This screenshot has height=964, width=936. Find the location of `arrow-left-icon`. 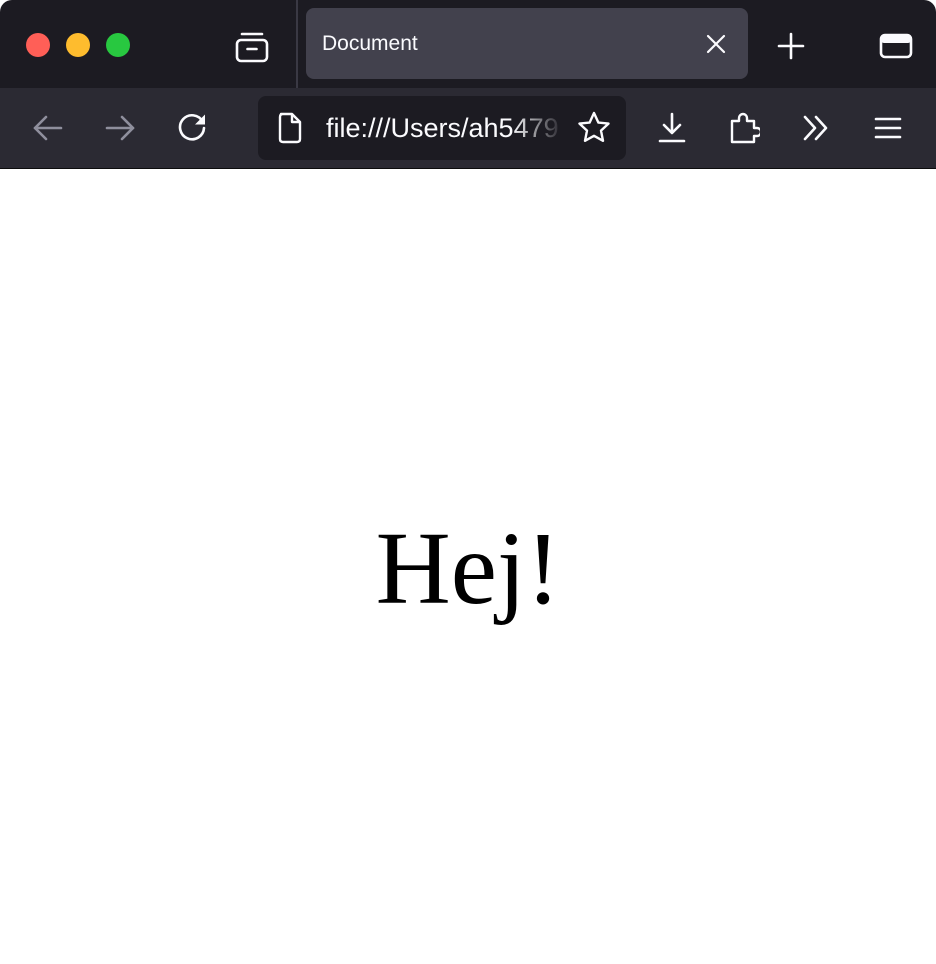

arrow-left-icon is located at coordinates (48, 128).